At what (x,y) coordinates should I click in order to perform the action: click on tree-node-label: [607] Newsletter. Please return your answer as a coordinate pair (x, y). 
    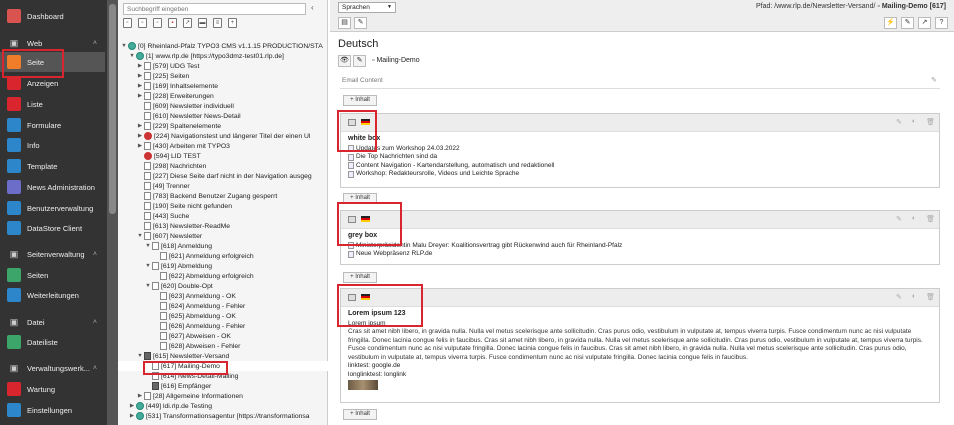
    Looking at the image, I should click on (177, 236).